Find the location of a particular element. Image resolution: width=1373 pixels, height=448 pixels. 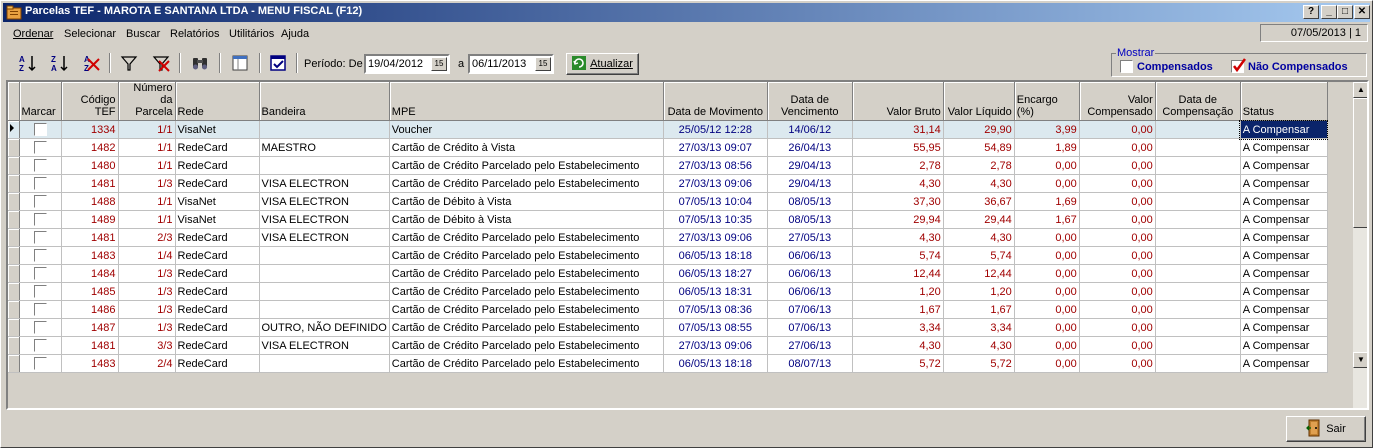

cell-mpe: Voucher is located at coordinates (526, 129).